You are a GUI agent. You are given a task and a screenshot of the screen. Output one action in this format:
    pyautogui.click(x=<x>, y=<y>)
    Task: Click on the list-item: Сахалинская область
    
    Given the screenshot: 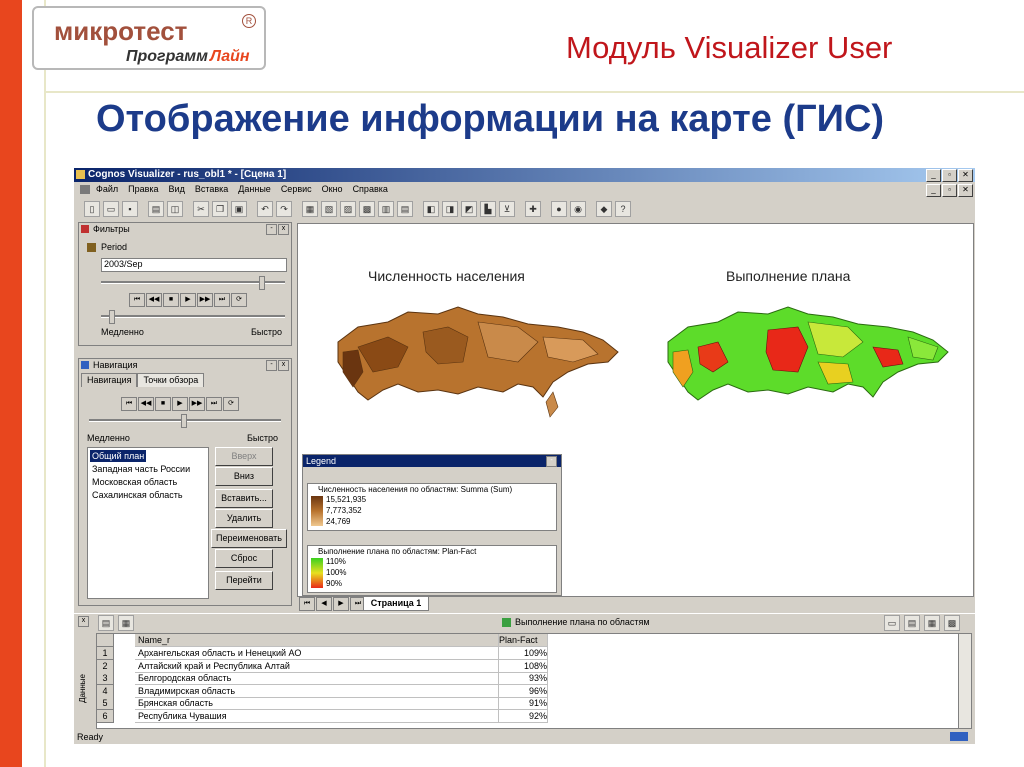 What is the action you would take?
    pyautogui.click(x=137, y=495)
    